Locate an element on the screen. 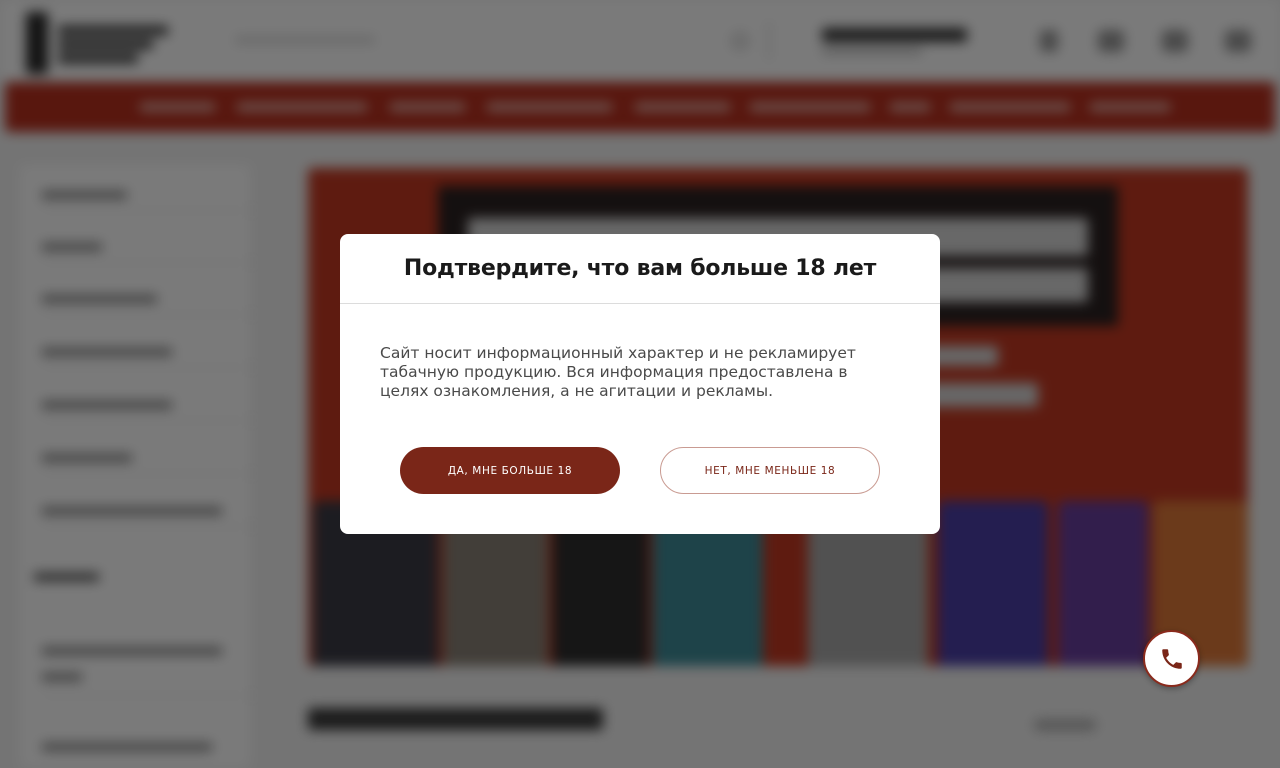  phone-icon is located at coordinates (1171, 658).